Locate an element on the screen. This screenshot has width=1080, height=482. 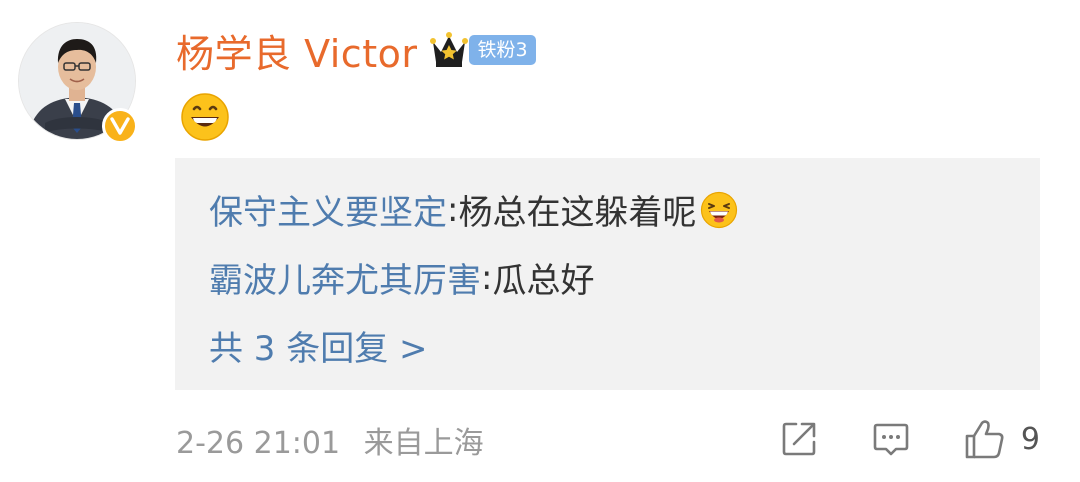
reply-item: 霸波儿奔尤其厉害 : 瓜总好 is located at coordinates (401, 277).